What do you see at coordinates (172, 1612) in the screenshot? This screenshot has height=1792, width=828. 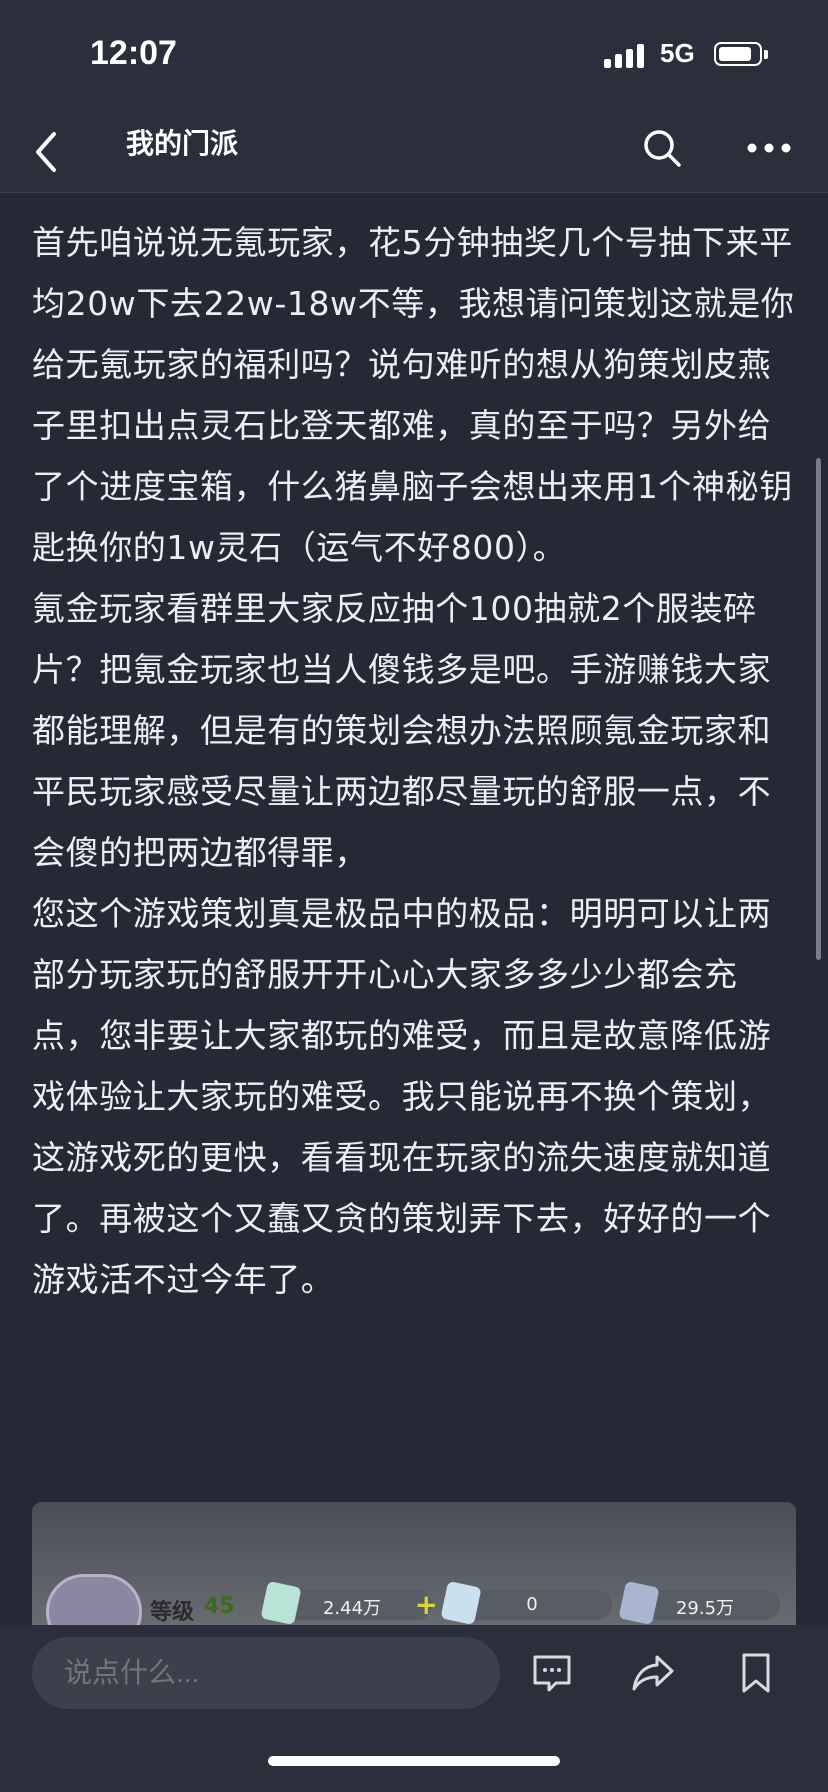 I see `level-label: 等级` at bounding box center [172, 1612].